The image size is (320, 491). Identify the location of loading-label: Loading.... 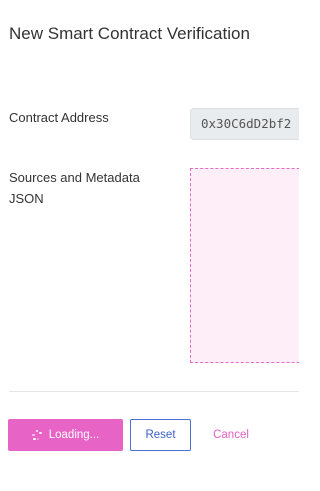
(74, 435).